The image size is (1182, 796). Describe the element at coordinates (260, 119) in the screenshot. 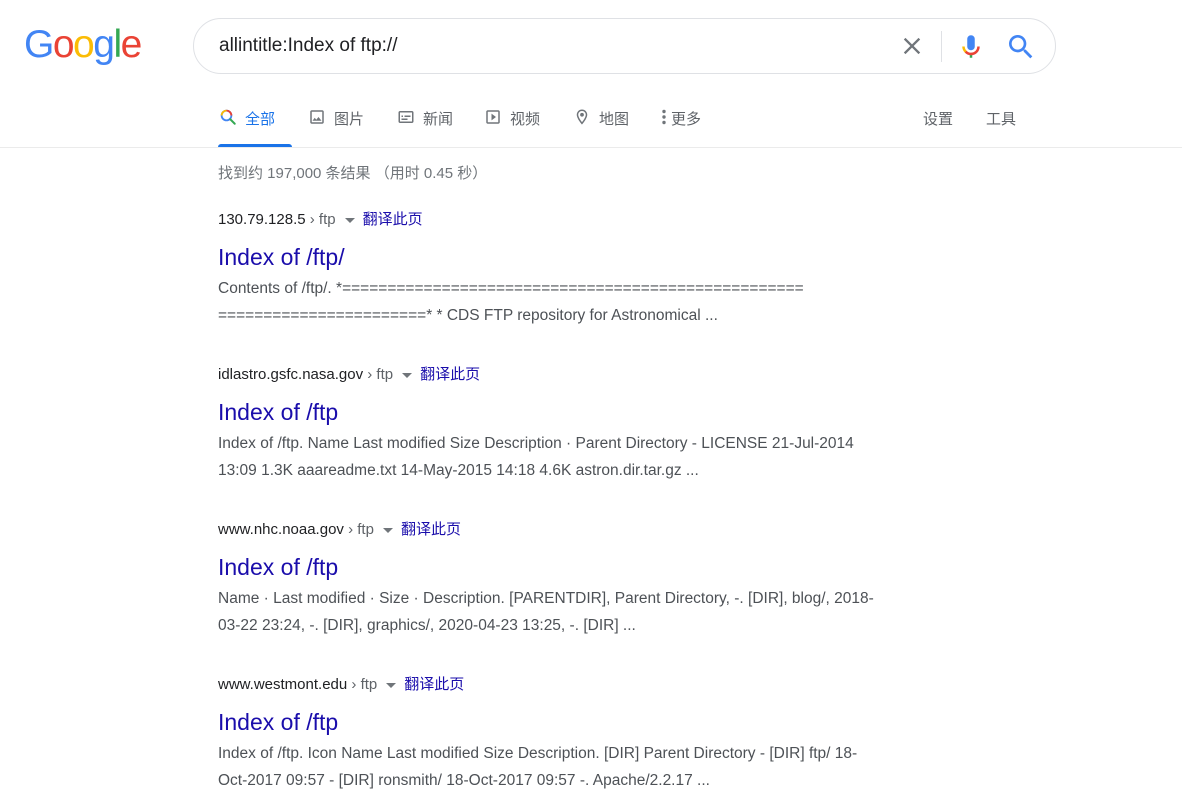

I see `tab-label: 全部` at that location.